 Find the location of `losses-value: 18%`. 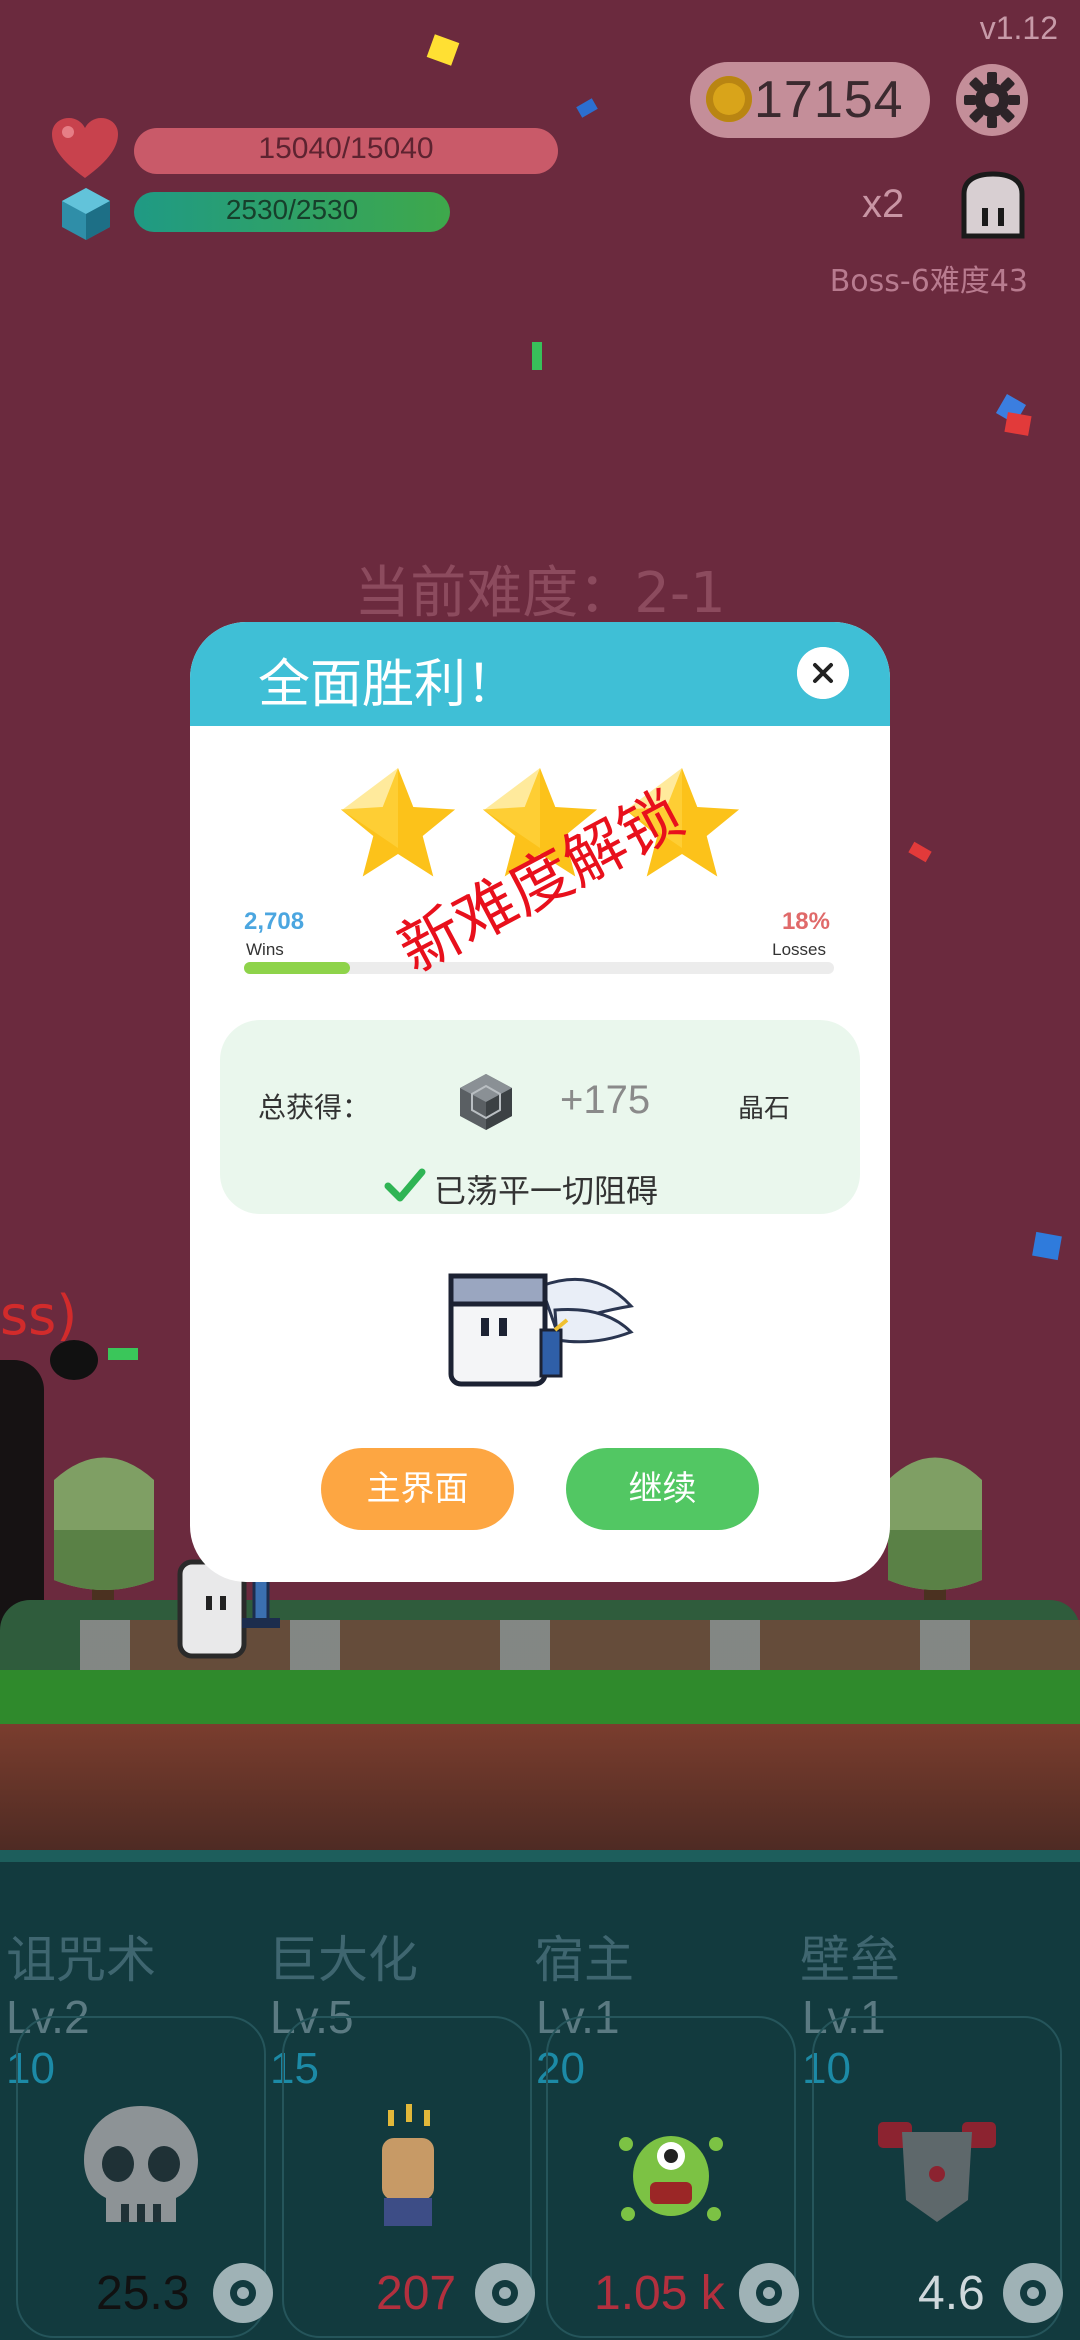

losses-value: 18% is located at coordinates (805, 921).